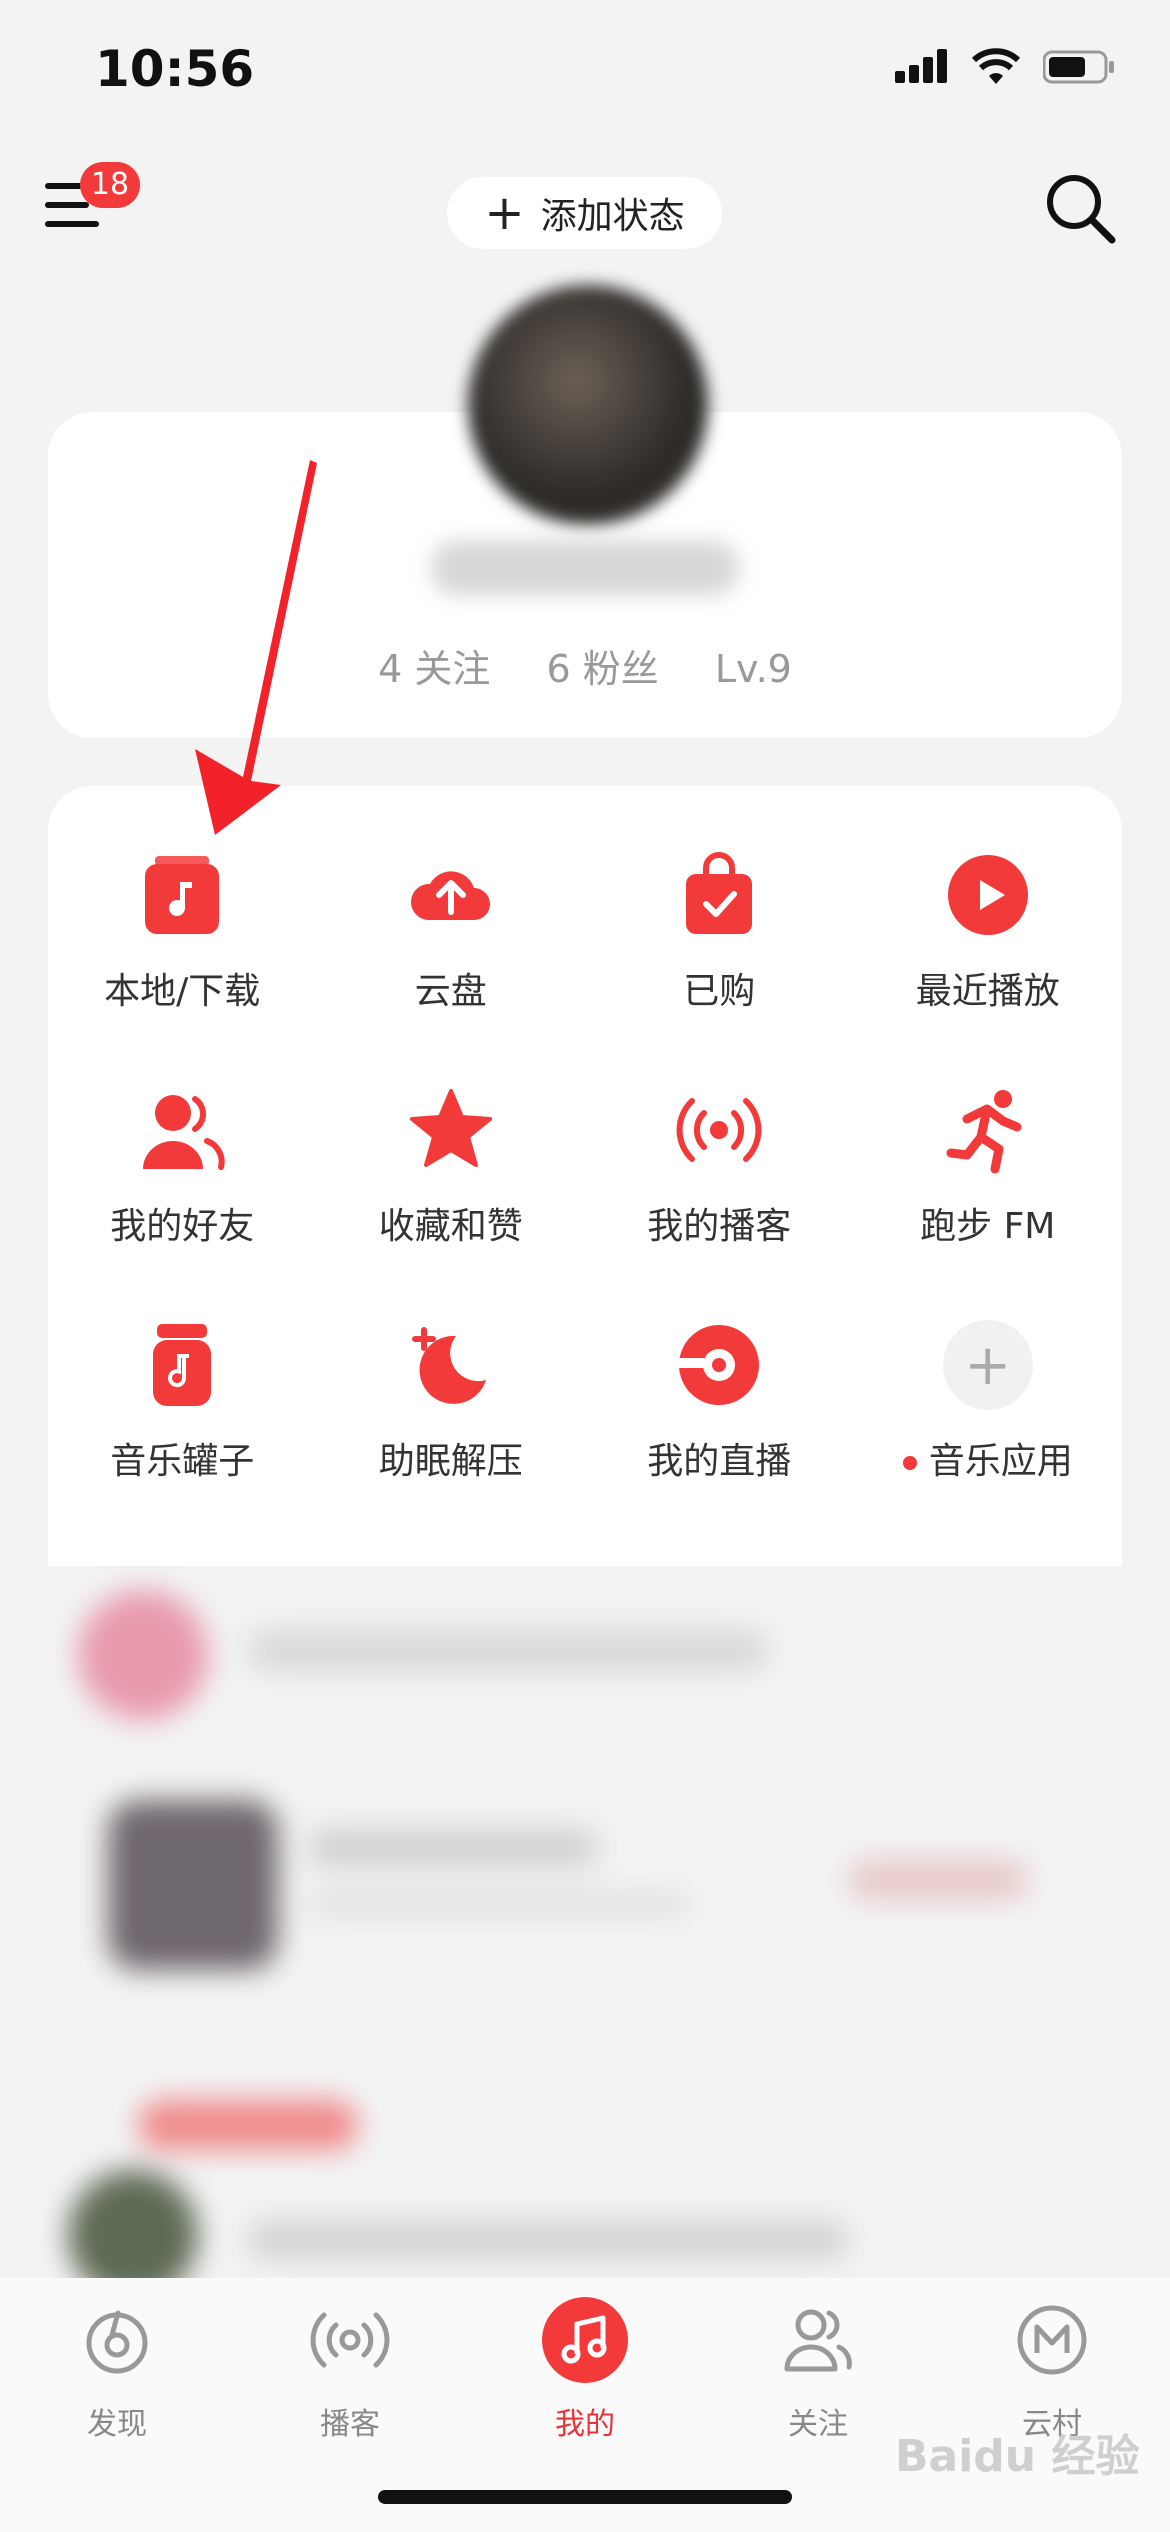 This screenshot has width=1170, height=2532. What do you see at coordinates (1080, 208) in the screenshot?
I see `search-icon` at bounding box center [1080, 208].